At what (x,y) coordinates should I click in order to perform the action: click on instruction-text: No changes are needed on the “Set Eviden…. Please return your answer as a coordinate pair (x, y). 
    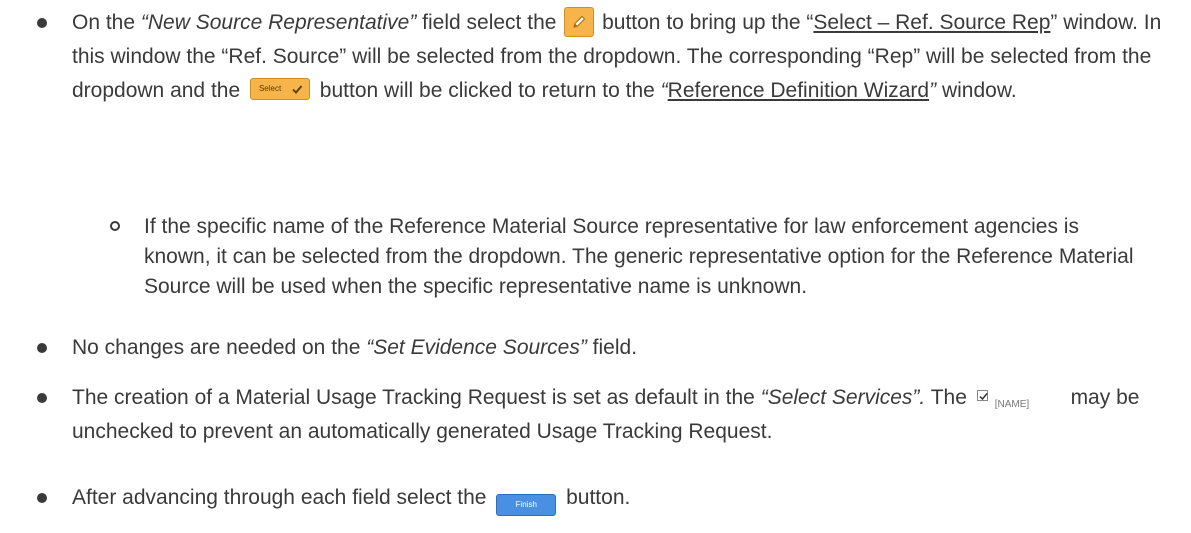
    Looking at the image, I should click on (355, 347).